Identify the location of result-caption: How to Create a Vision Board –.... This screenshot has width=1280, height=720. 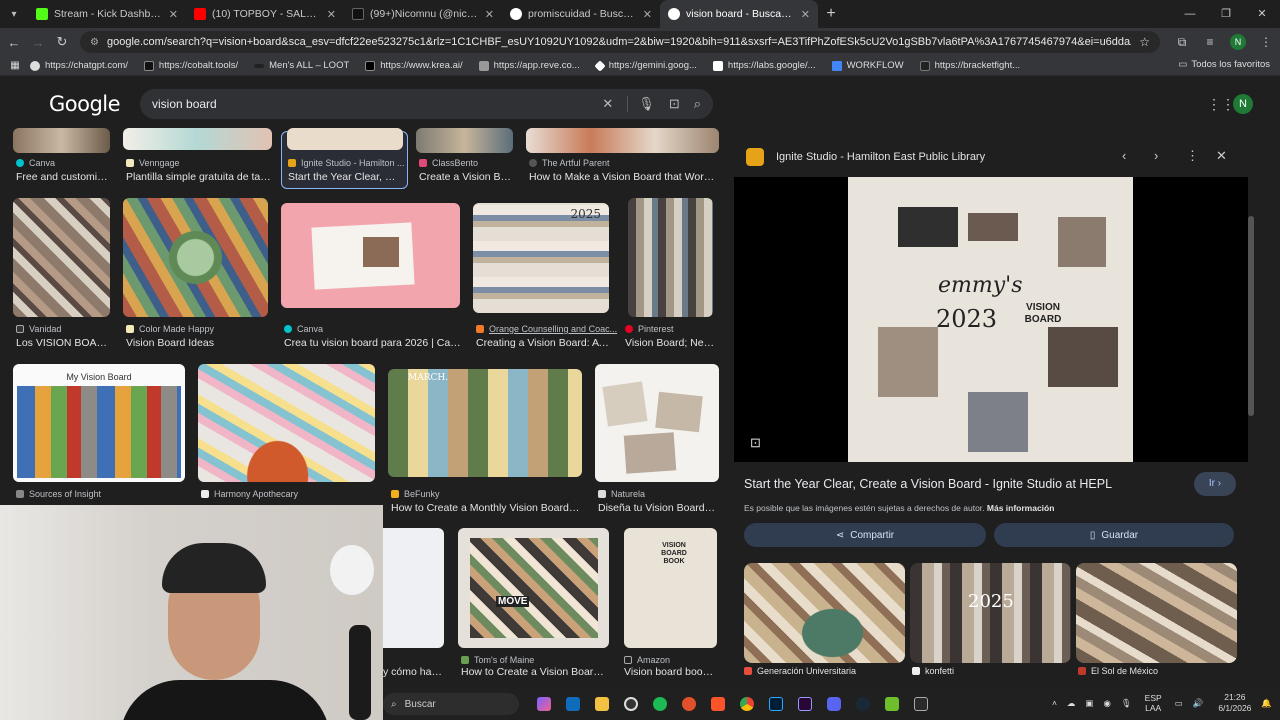
(535, 672).